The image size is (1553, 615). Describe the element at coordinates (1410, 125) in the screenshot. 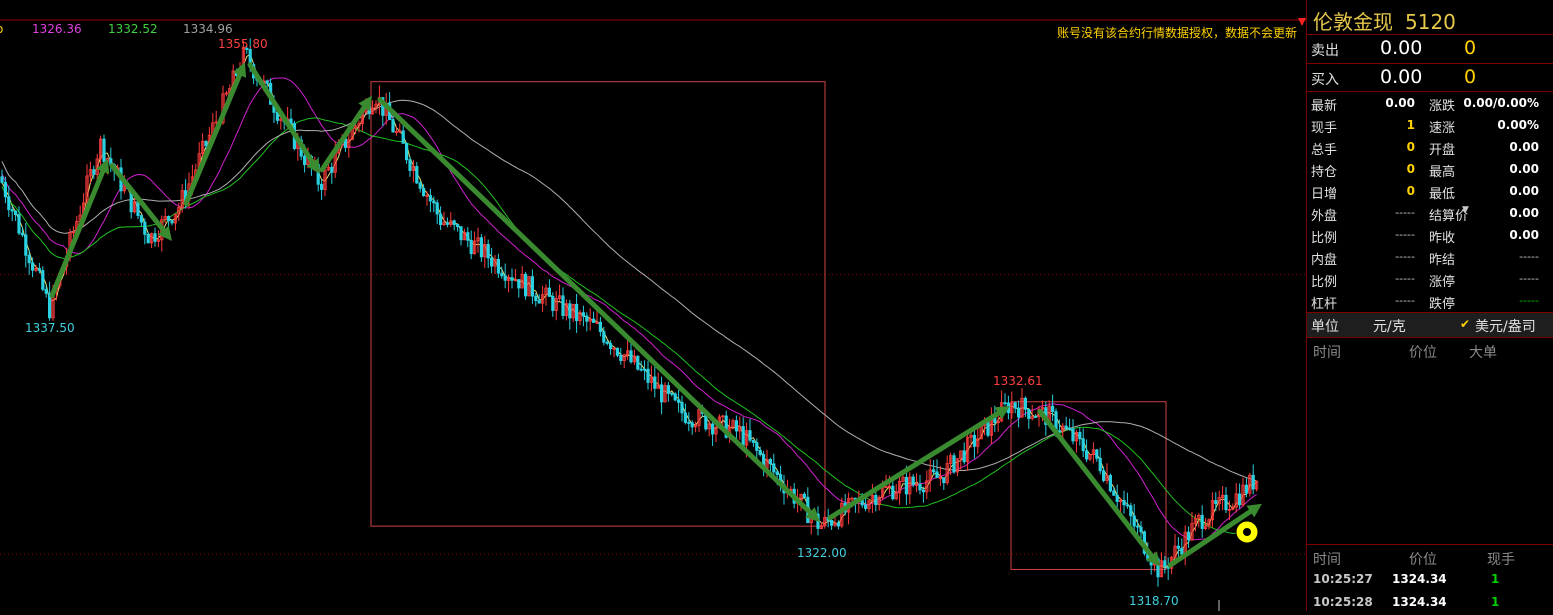

I see `stat-value: 1` at that location.